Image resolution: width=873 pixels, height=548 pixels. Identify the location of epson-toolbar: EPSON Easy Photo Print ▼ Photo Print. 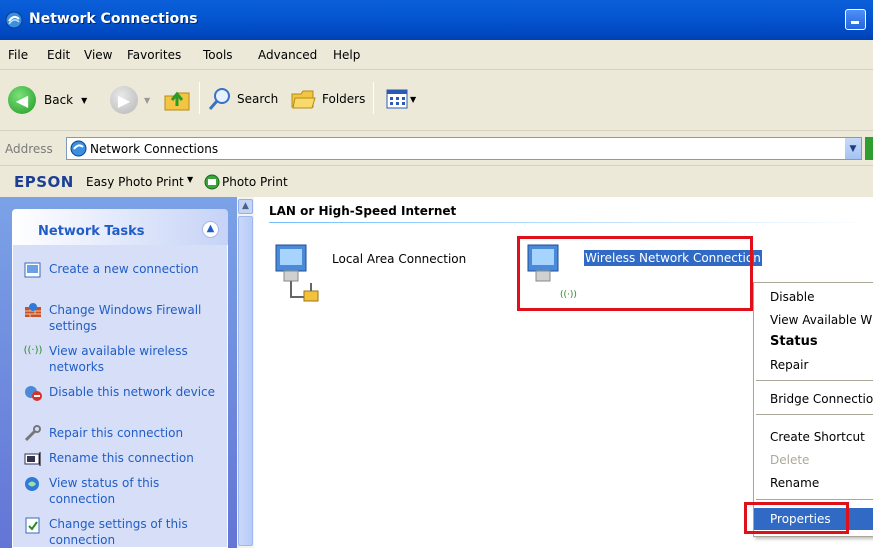
(436, 181).